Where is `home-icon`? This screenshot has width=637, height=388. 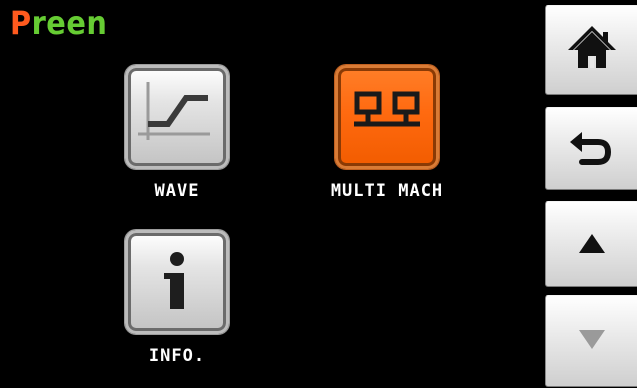
home-icon is located at coordinates (592, 47).